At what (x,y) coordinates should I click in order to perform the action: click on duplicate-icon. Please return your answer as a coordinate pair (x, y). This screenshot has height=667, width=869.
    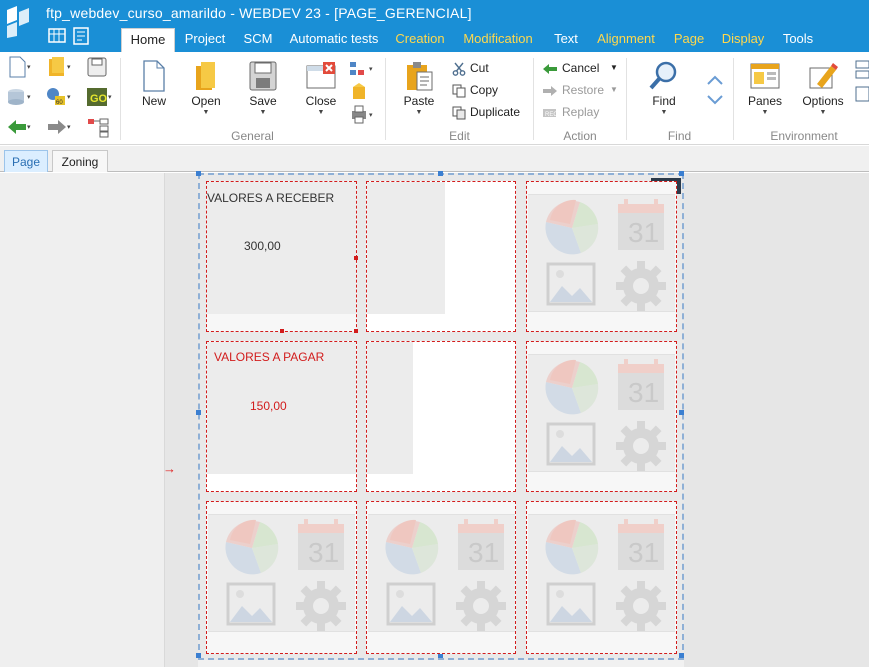
    Looking at the image, I should click on (459, 113).